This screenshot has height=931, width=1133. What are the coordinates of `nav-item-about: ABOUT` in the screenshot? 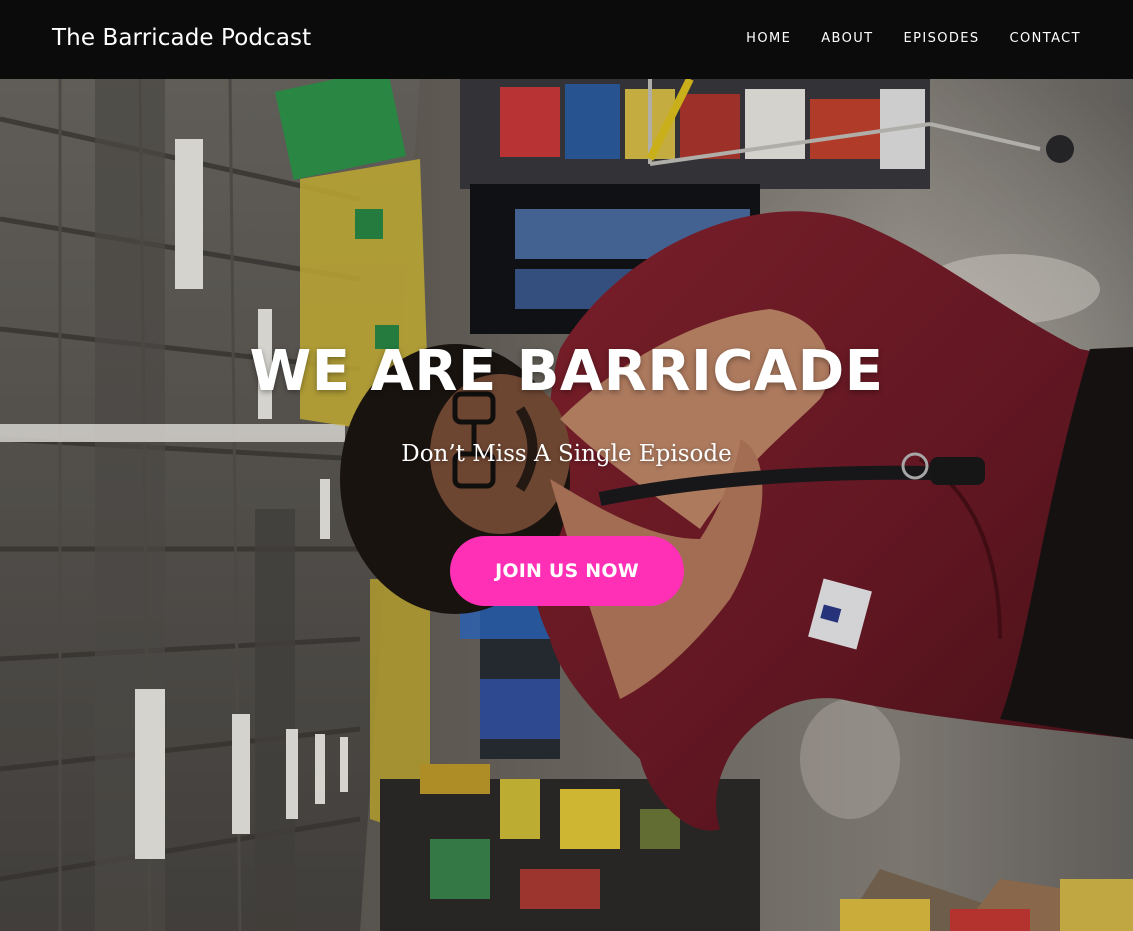 It's located at (847, 38).